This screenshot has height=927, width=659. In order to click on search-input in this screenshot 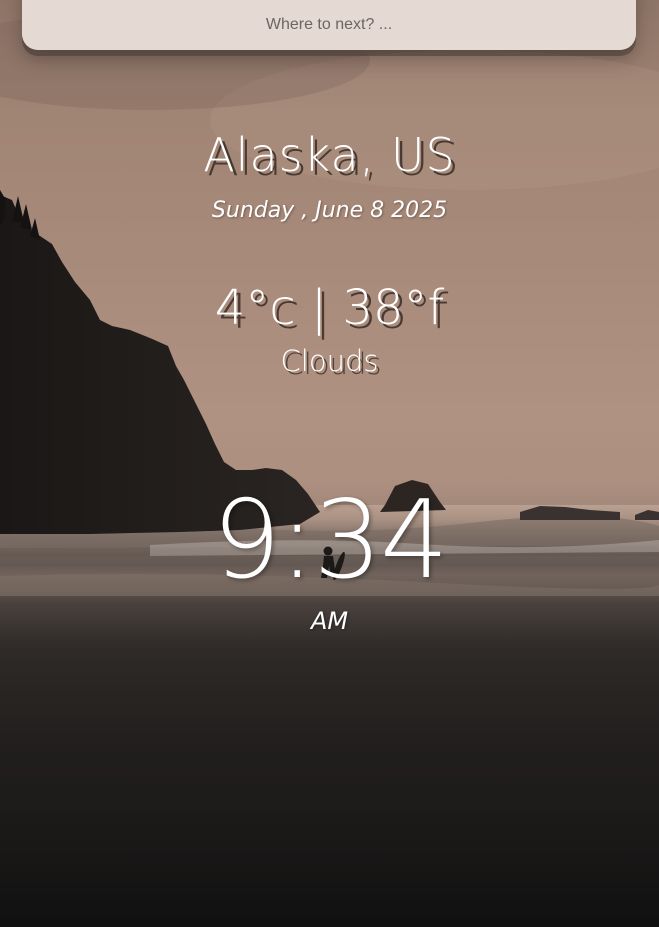, I will do `click(329, 25)`.